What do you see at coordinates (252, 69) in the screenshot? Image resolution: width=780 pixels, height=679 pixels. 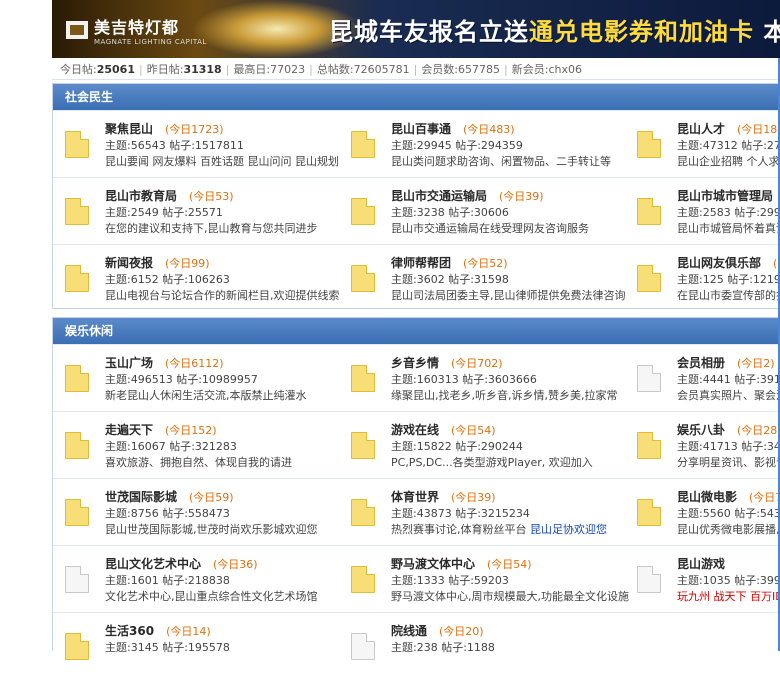 I see `stat-max-label: 最高日:` at bounding box center [252, 69].